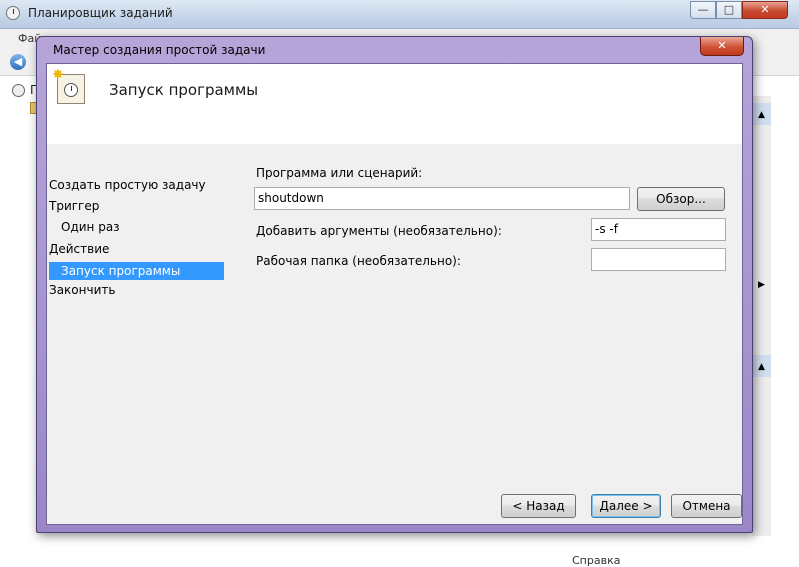 The height and width of the screenshot is (567, 799). Describe the element at coordinates (339, 173) in the screenshot. I see `program-label: Программа или сценарий:` at that location.